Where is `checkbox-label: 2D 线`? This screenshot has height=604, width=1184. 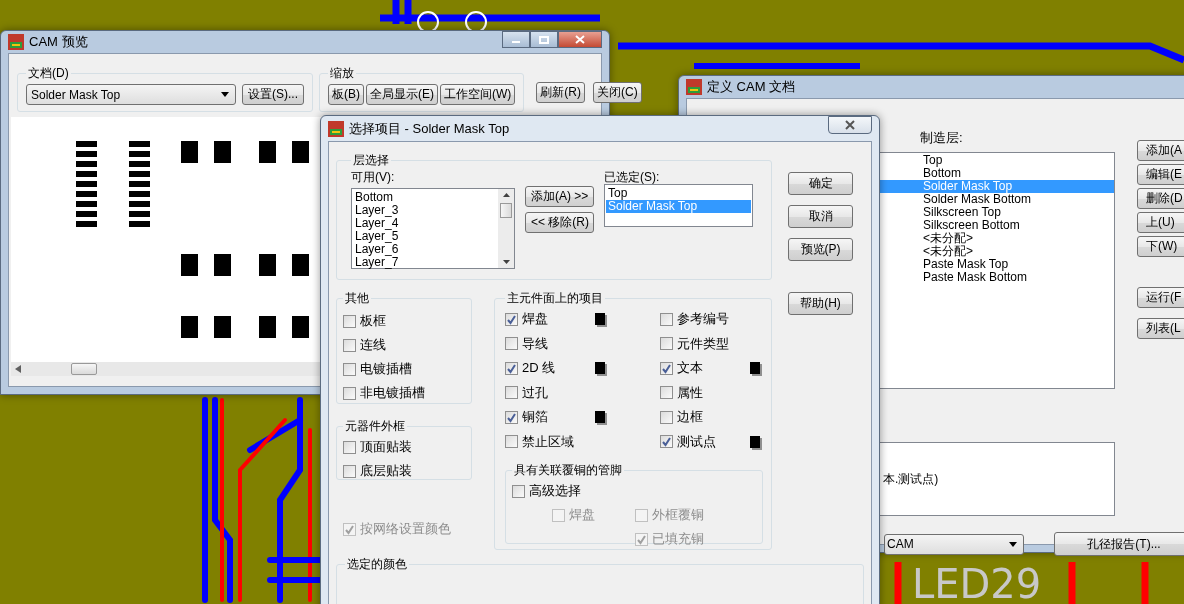
checkbox-label: 2D 线 is located at coordinates (539, 368).